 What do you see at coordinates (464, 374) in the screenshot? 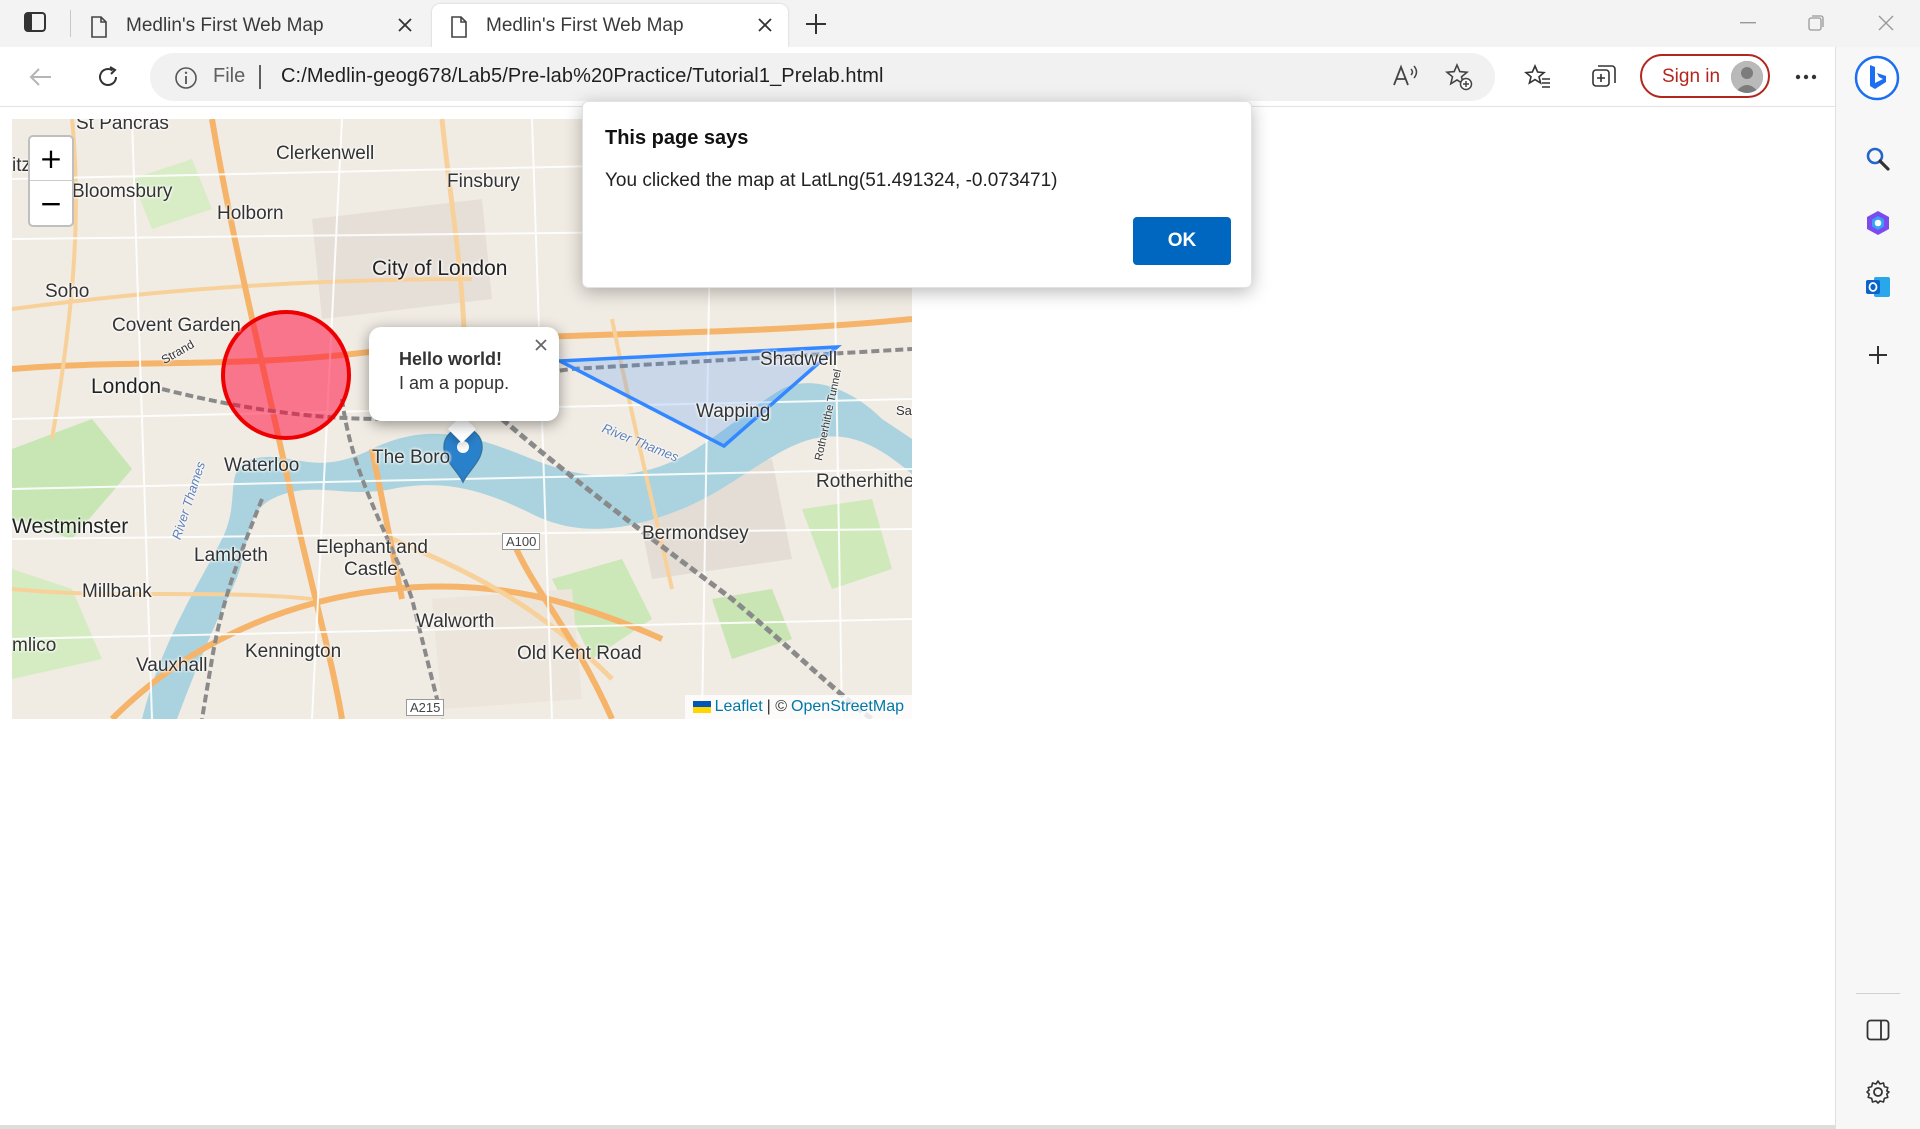
I see `map-popup: Hello world! I am a popup.` at bounding box center [464, 374].